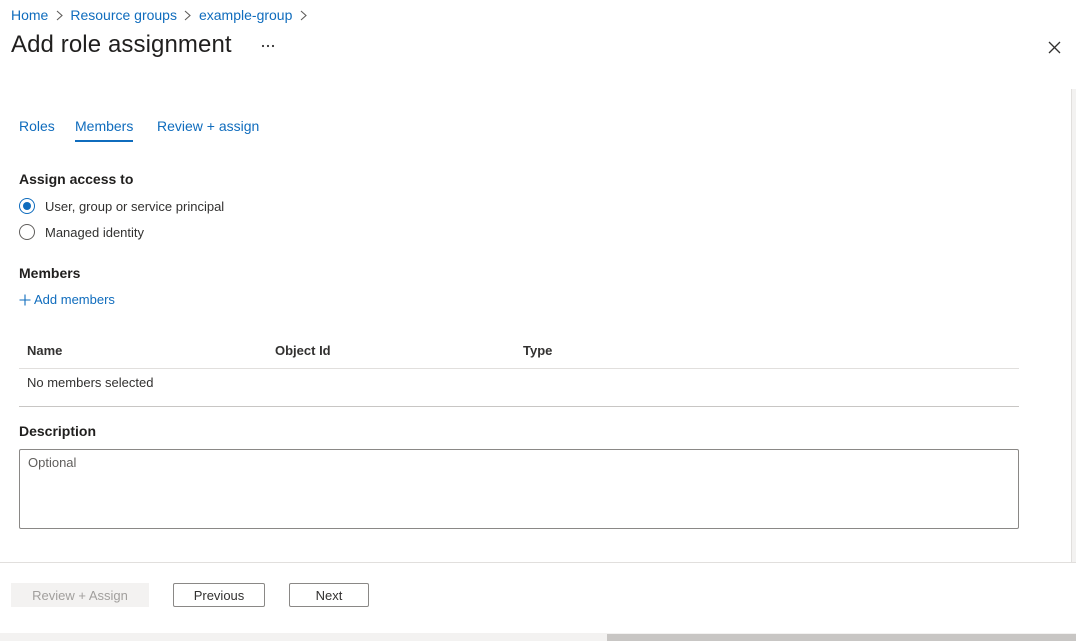 This screenshot has height=641, width=1076. Describe the element at coordinates (303, 350) in the screenshot. I see `column-header-object-id: Object Id` at that location.